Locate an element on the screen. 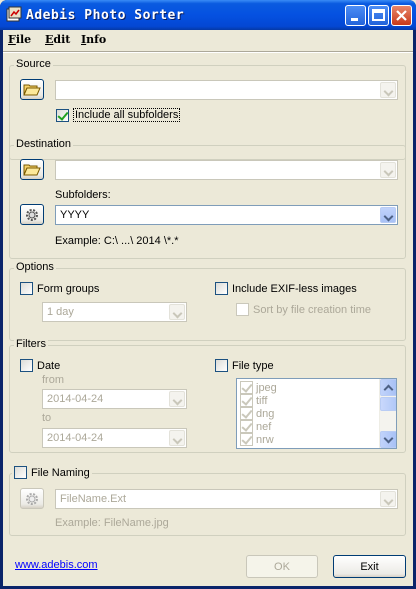  scroll-down-icon is located at coordinates (388, 439).